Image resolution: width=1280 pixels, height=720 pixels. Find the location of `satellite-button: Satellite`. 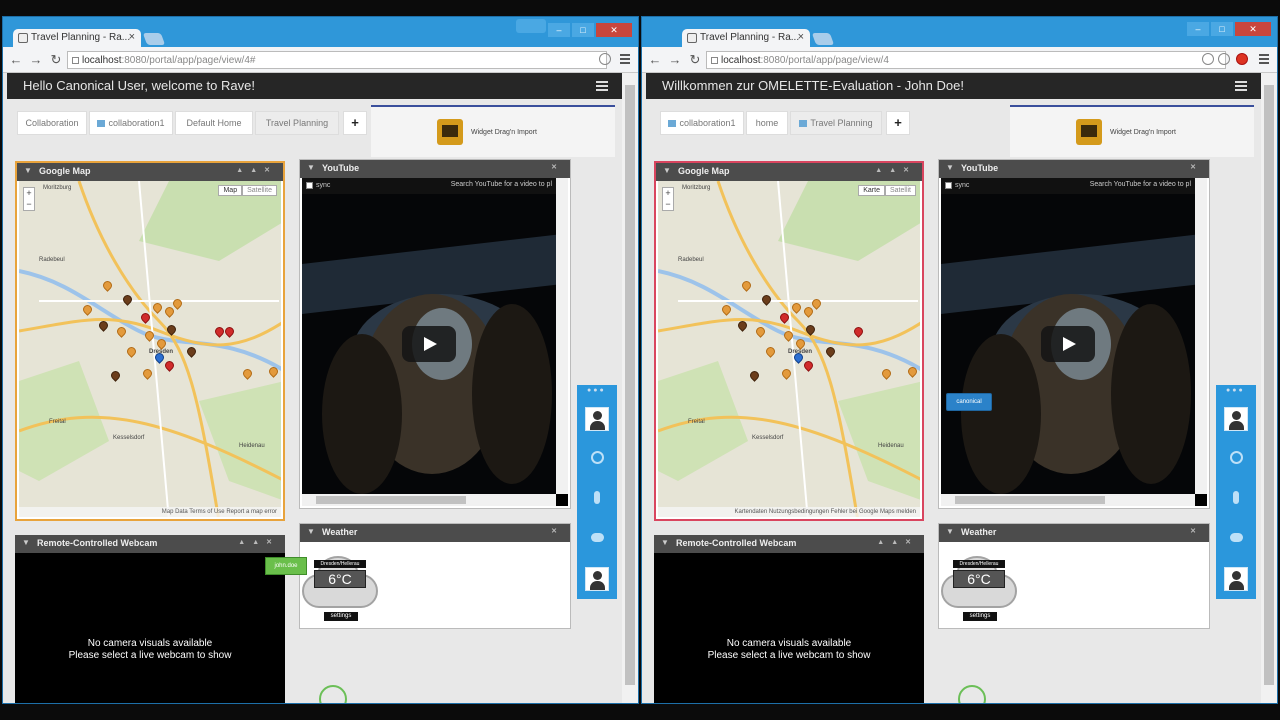

satellite-button: Satellite is located at coordinates (259, 190).